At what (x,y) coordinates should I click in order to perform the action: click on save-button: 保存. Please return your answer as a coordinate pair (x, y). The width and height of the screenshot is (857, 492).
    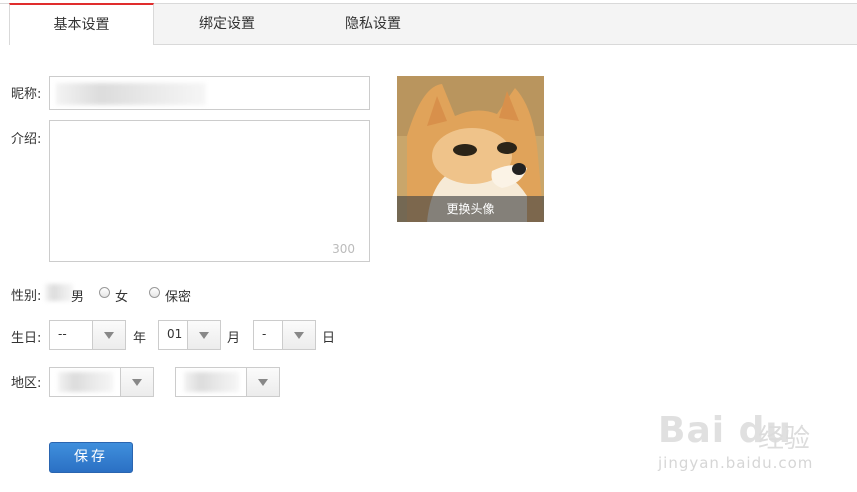
    Looking at the image, I should click on (91, 457).